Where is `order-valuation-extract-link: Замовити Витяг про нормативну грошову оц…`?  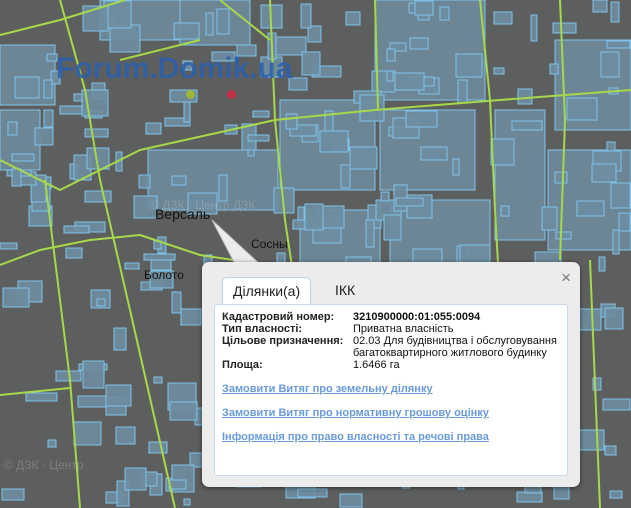 order-valuation-extract-link: Замовити Витяг про нормативну грошову оц… is located at coordinates (355, 413).